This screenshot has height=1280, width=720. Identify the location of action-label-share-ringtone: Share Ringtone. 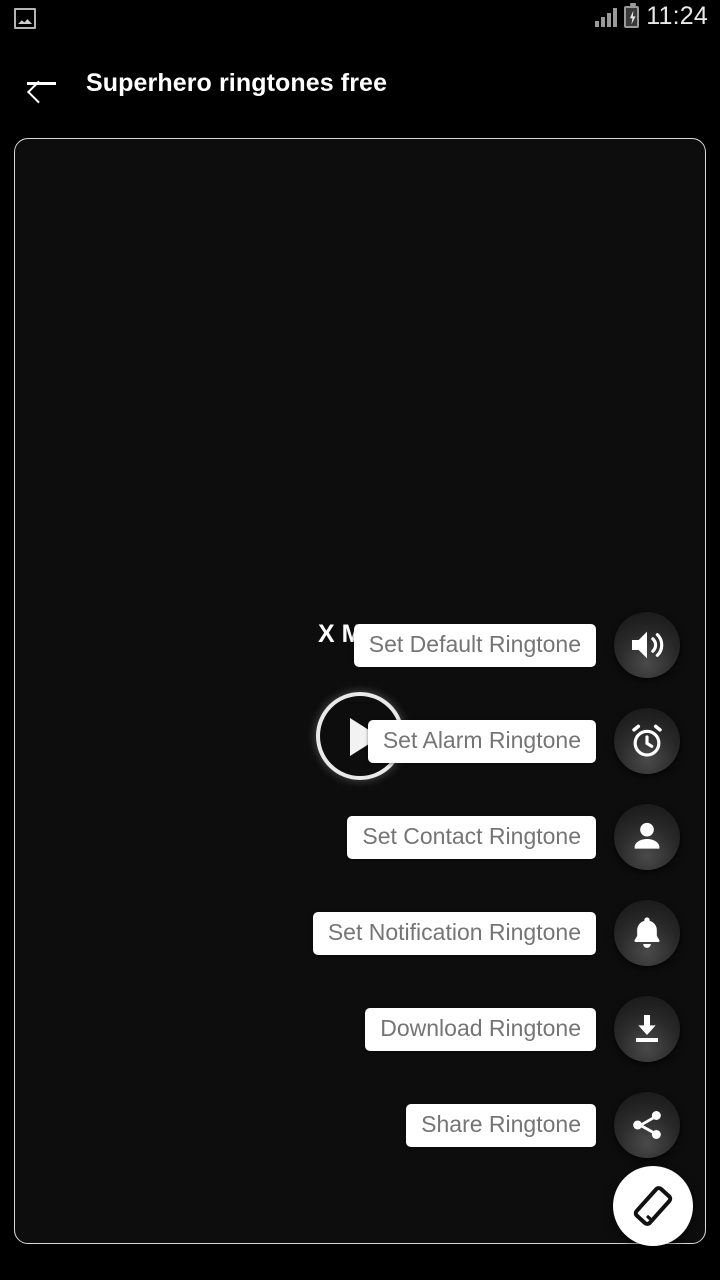
(501, 1125).